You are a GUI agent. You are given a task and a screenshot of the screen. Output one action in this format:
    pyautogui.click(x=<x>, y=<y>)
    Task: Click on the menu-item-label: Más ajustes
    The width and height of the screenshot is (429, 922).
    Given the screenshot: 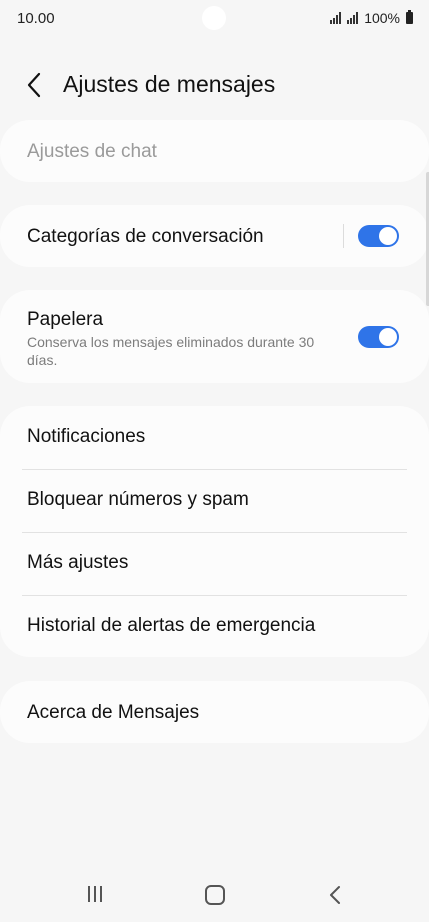 What is the action you would take?
    pyautogui.click(x=78, y=562)
    